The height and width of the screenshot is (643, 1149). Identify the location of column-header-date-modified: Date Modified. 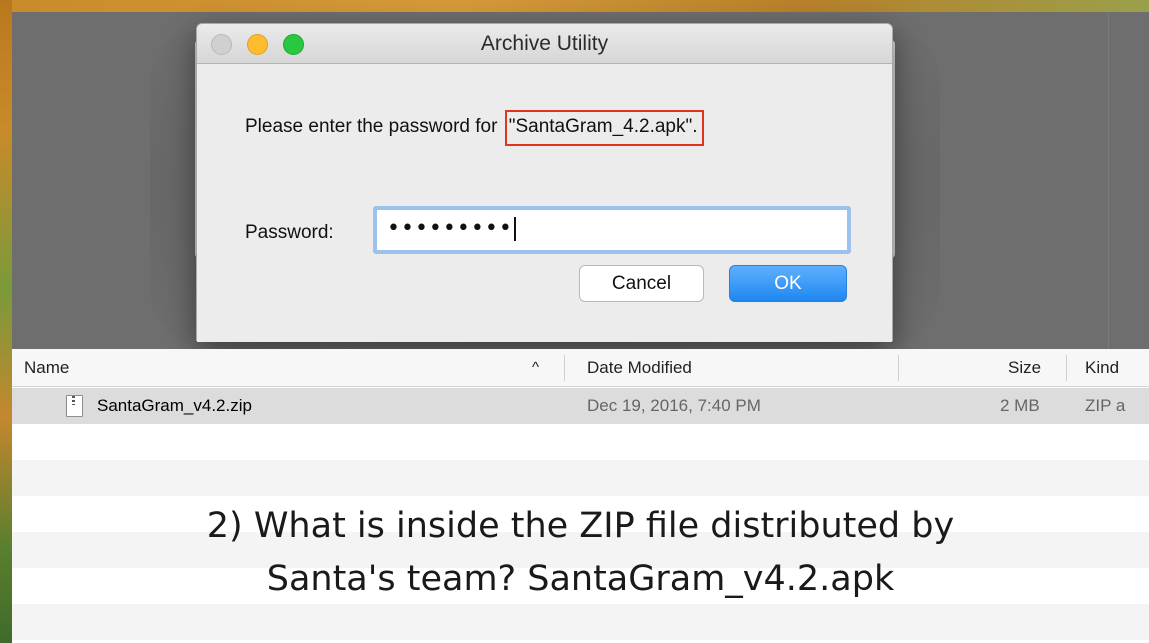
(639, 368).